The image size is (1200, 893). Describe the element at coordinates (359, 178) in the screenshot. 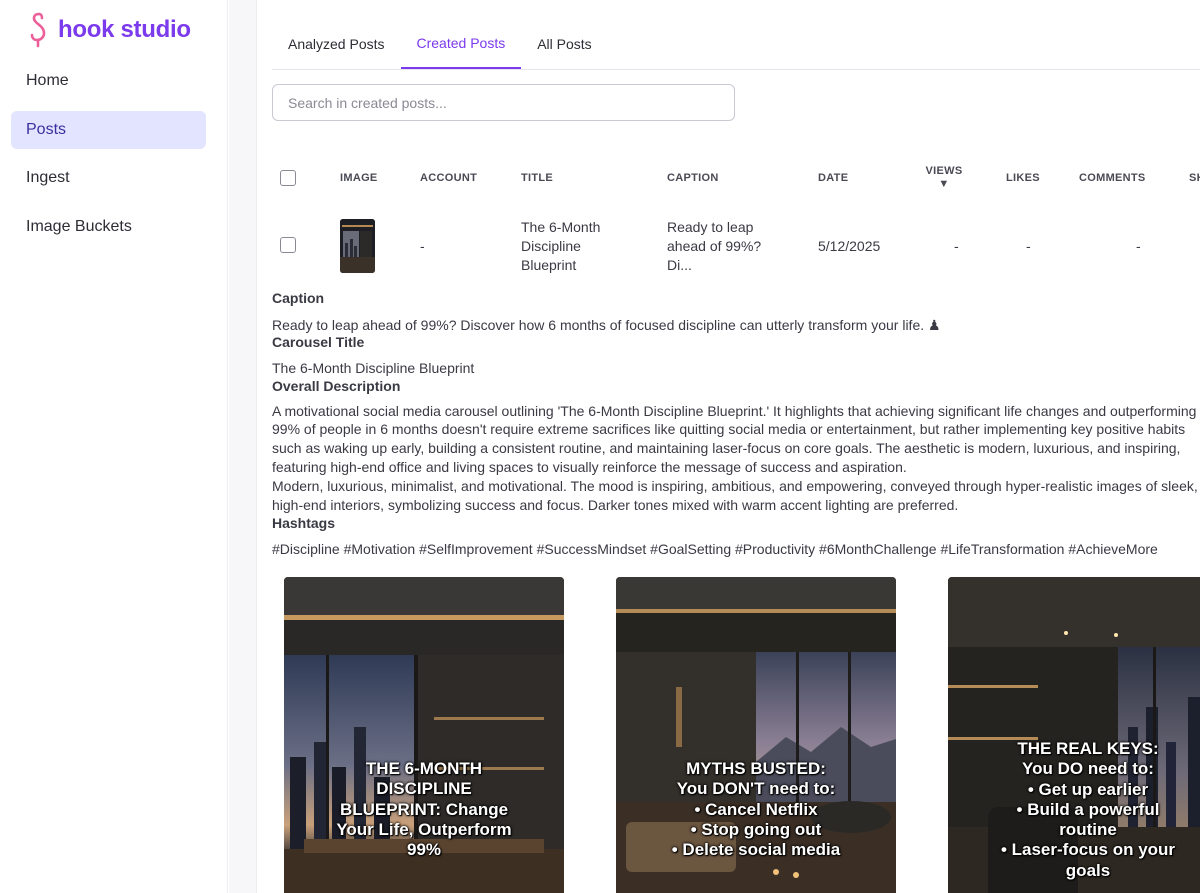

I see `column-header-image: IMAGE` at that location.